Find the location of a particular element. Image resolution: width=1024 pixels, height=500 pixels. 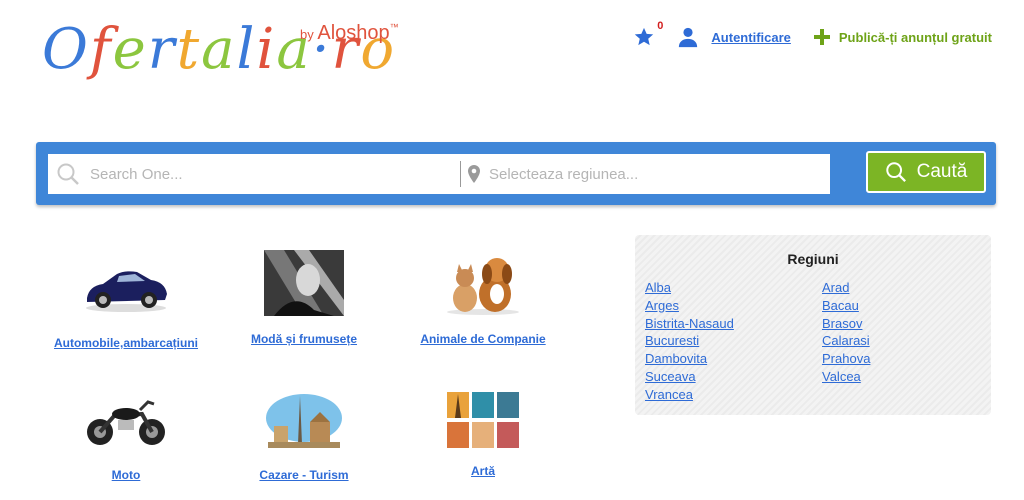

search-button-label: Caută is located at coordinates (942, 171).